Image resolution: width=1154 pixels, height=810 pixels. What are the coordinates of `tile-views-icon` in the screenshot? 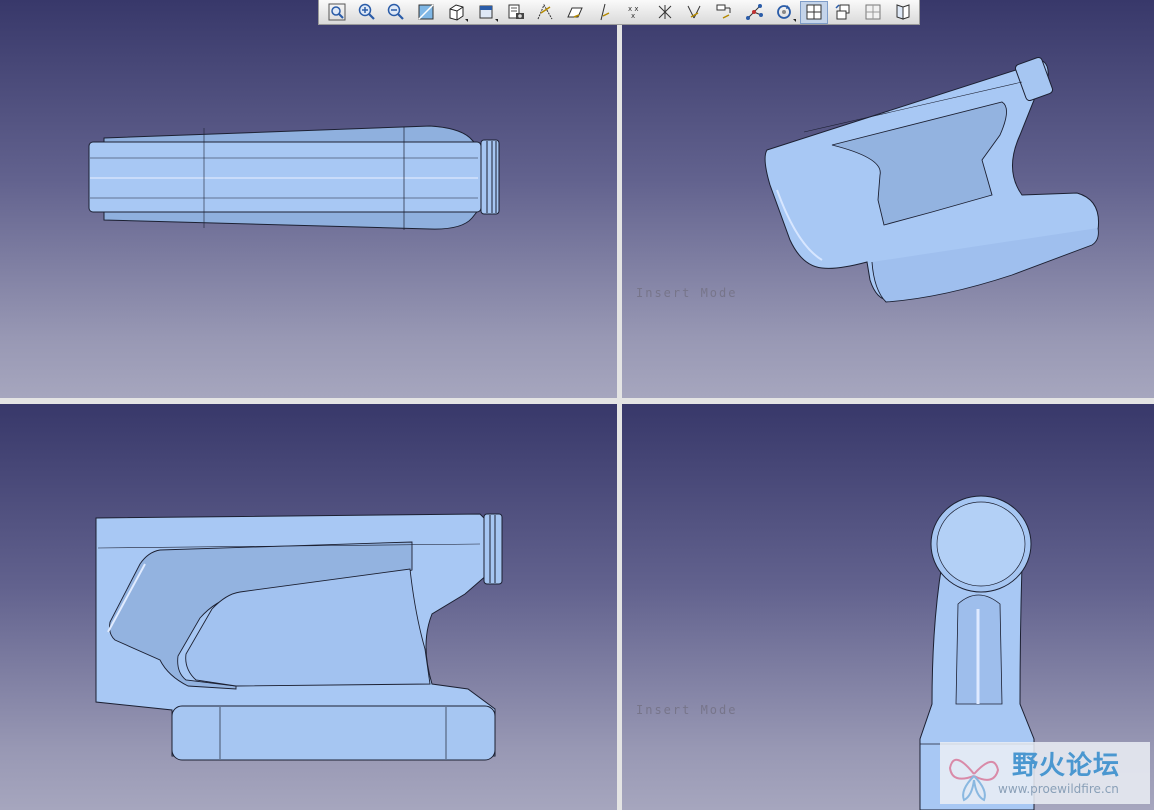 It's located at (842, 12).